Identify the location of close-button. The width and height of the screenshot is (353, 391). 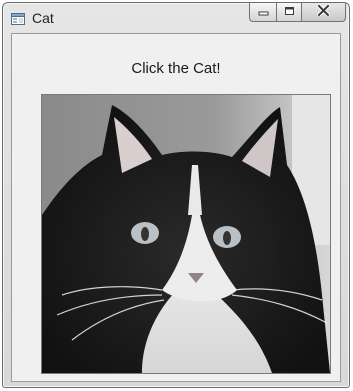
(324, 12).